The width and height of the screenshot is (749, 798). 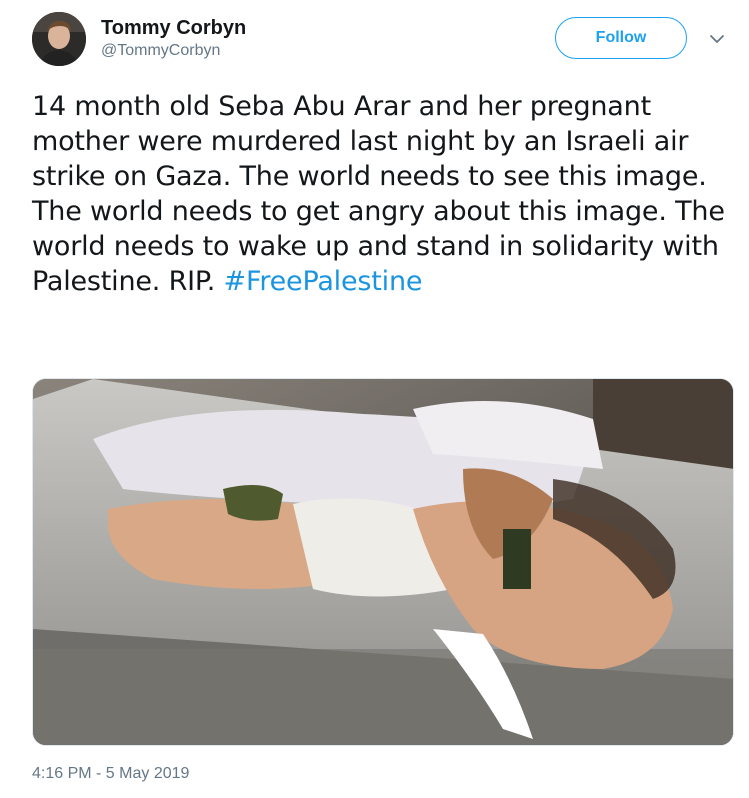 What do you see at coordinates (382, 42) in the screenshot?
I see `tweet-header: Tommy Corbyn @TommyCorbyn Follow` at bounding box center [382, 42].